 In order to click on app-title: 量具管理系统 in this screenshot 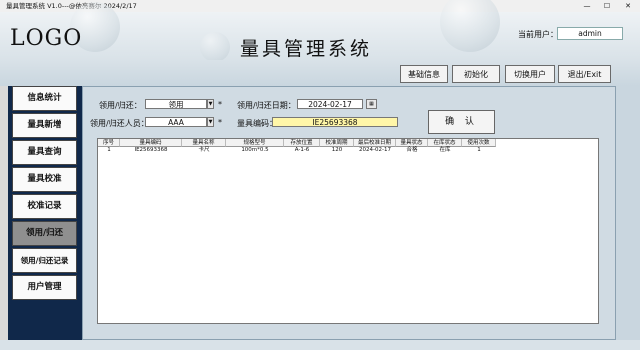, I will do `click(306, 49)`.